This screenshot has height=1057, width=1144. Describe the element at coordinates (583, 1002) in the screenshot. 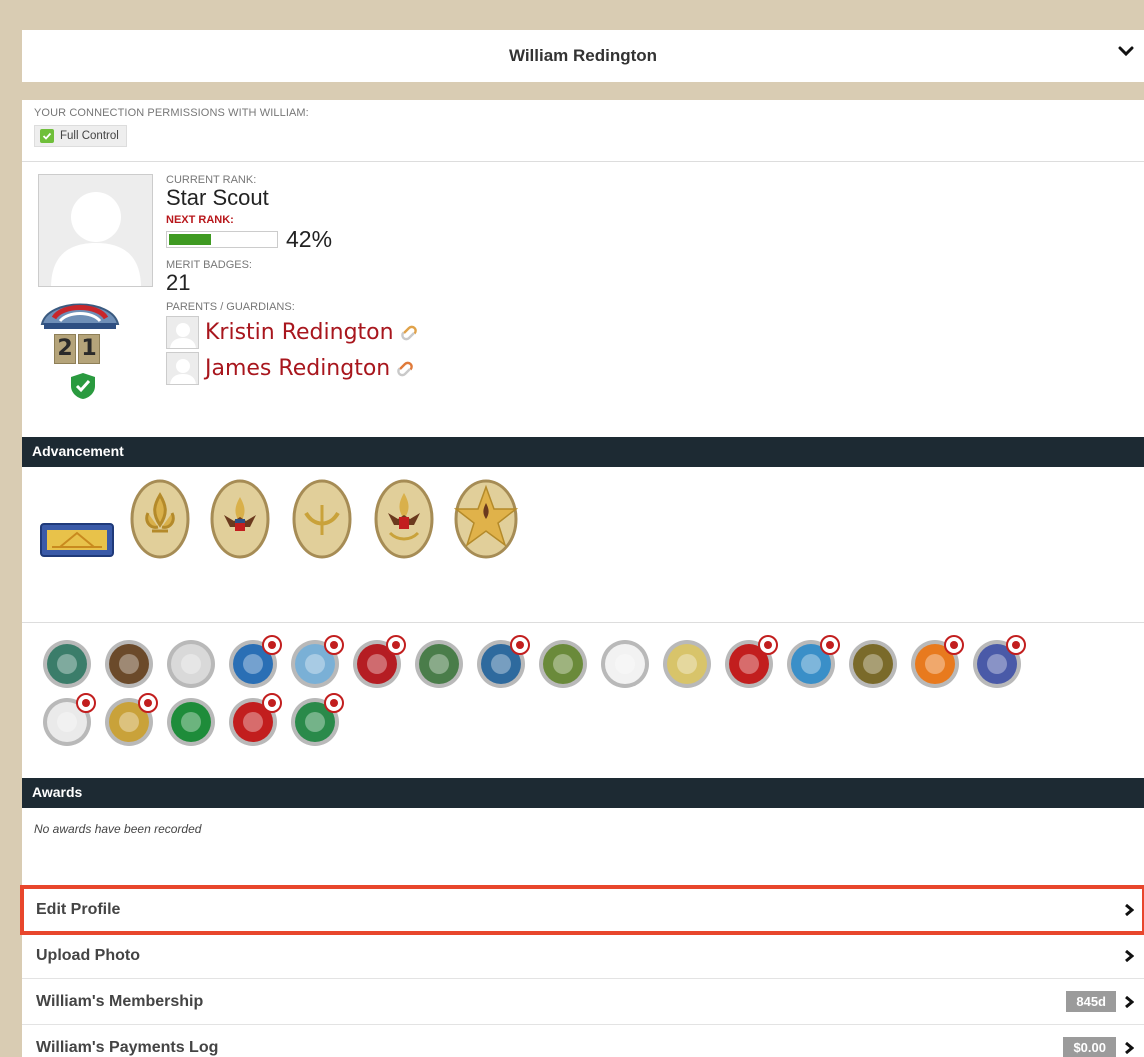

I see `menu-item-william-s-membership: William's Membership 845d` at that location.